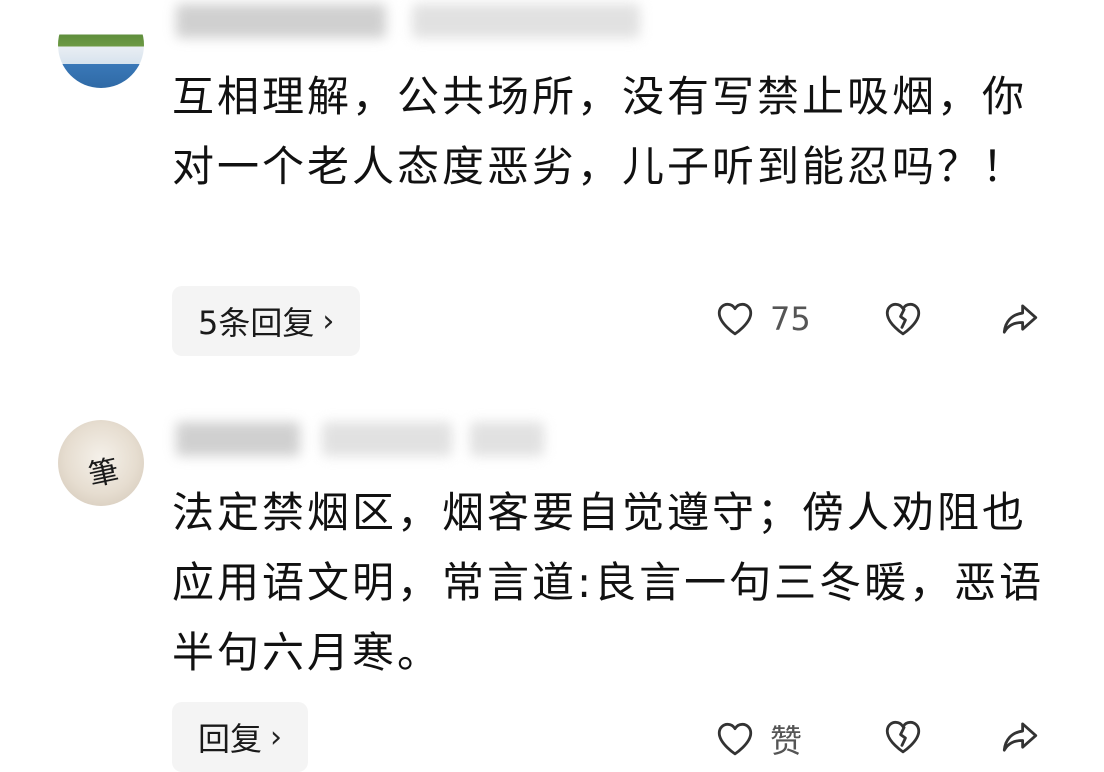  What do you see at coordinates (230, 739) in the screenshot?
I see `reply-label: 回复` at bounding box center [230, 739].